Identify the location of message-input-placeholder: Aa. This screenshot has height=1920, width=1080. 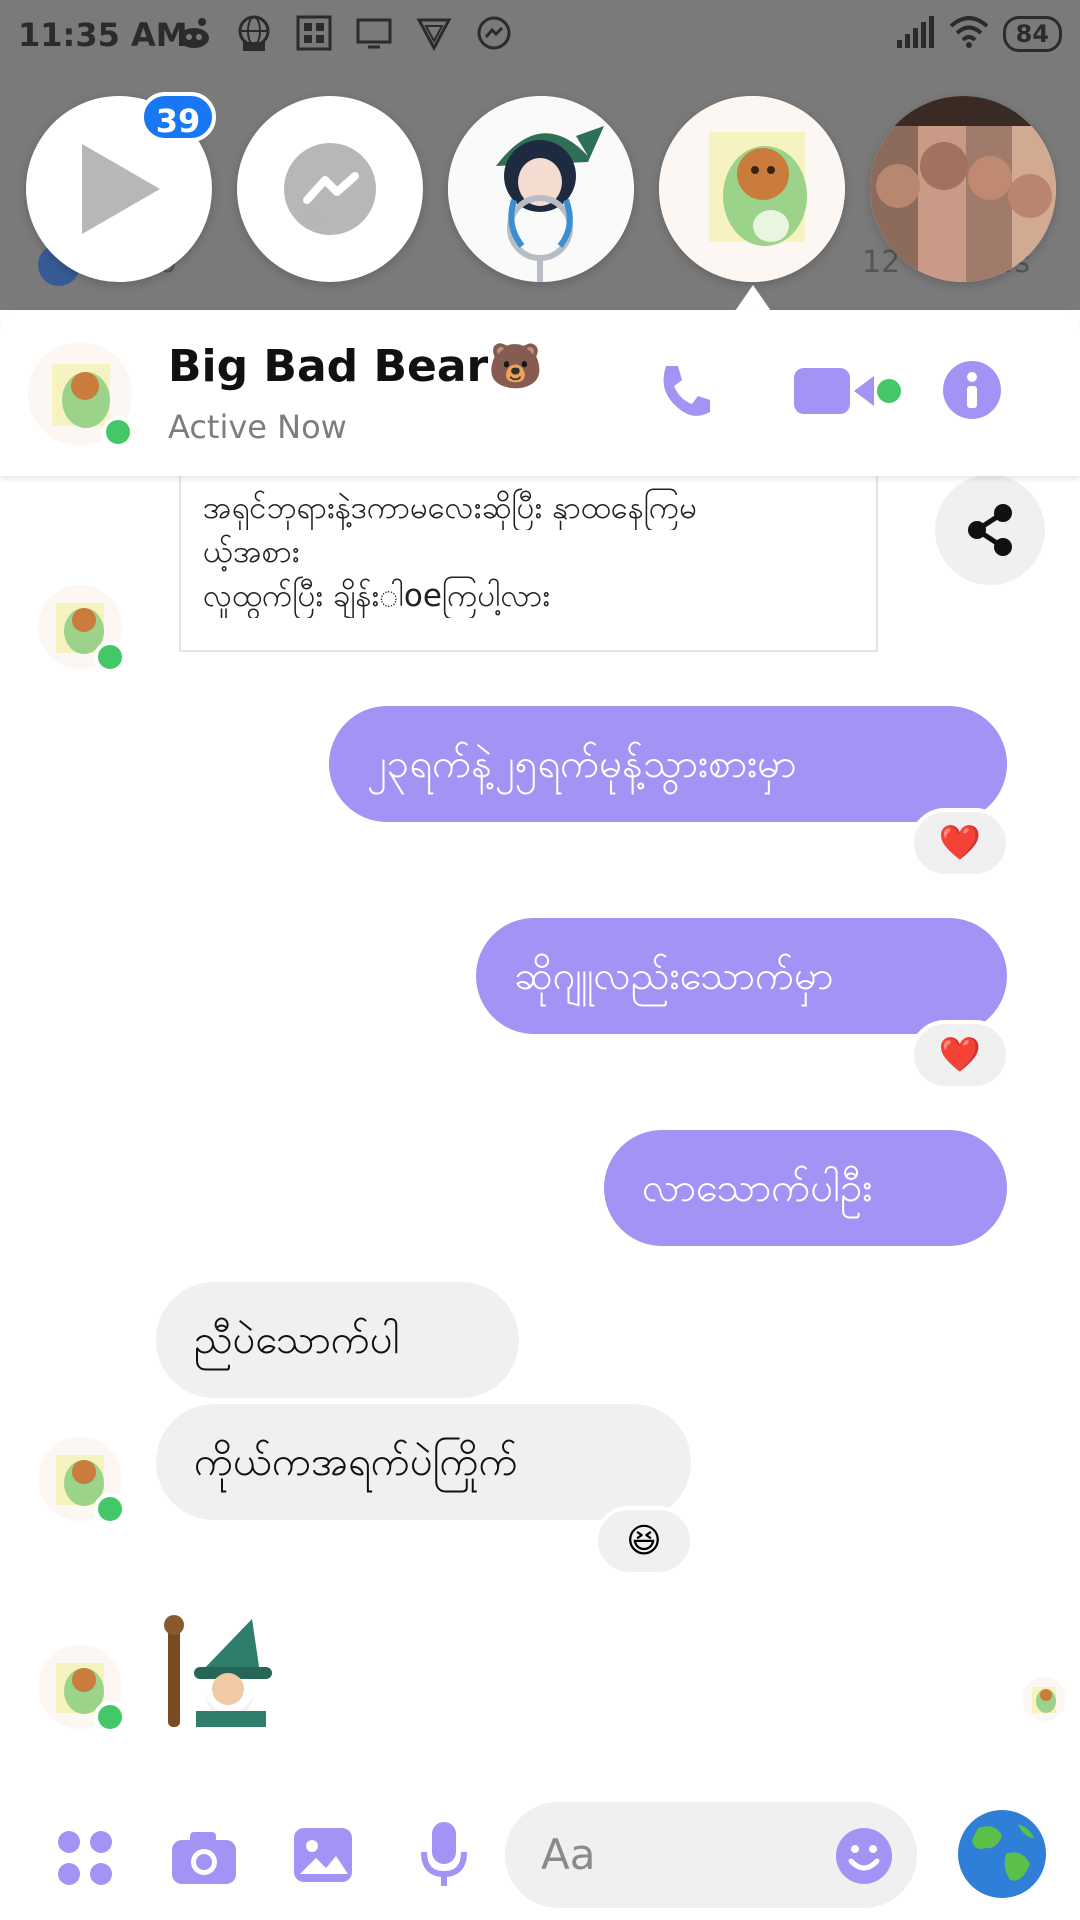
(568, 1854).